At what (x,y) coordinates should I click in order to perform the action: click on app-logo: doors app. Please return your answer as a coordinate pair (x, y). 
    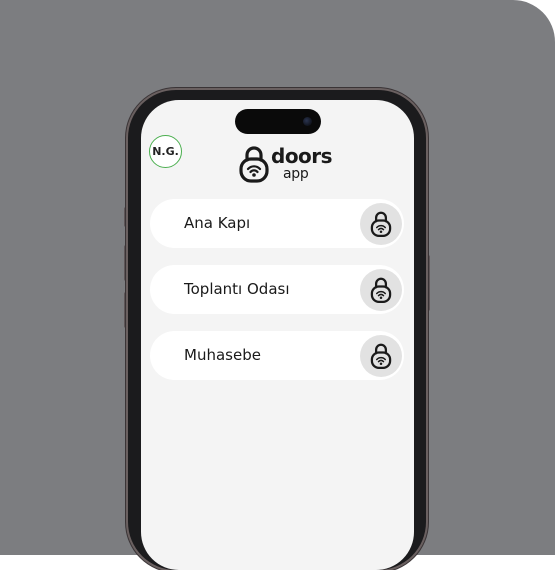
    Looking at the image, I should click on (286, 164).